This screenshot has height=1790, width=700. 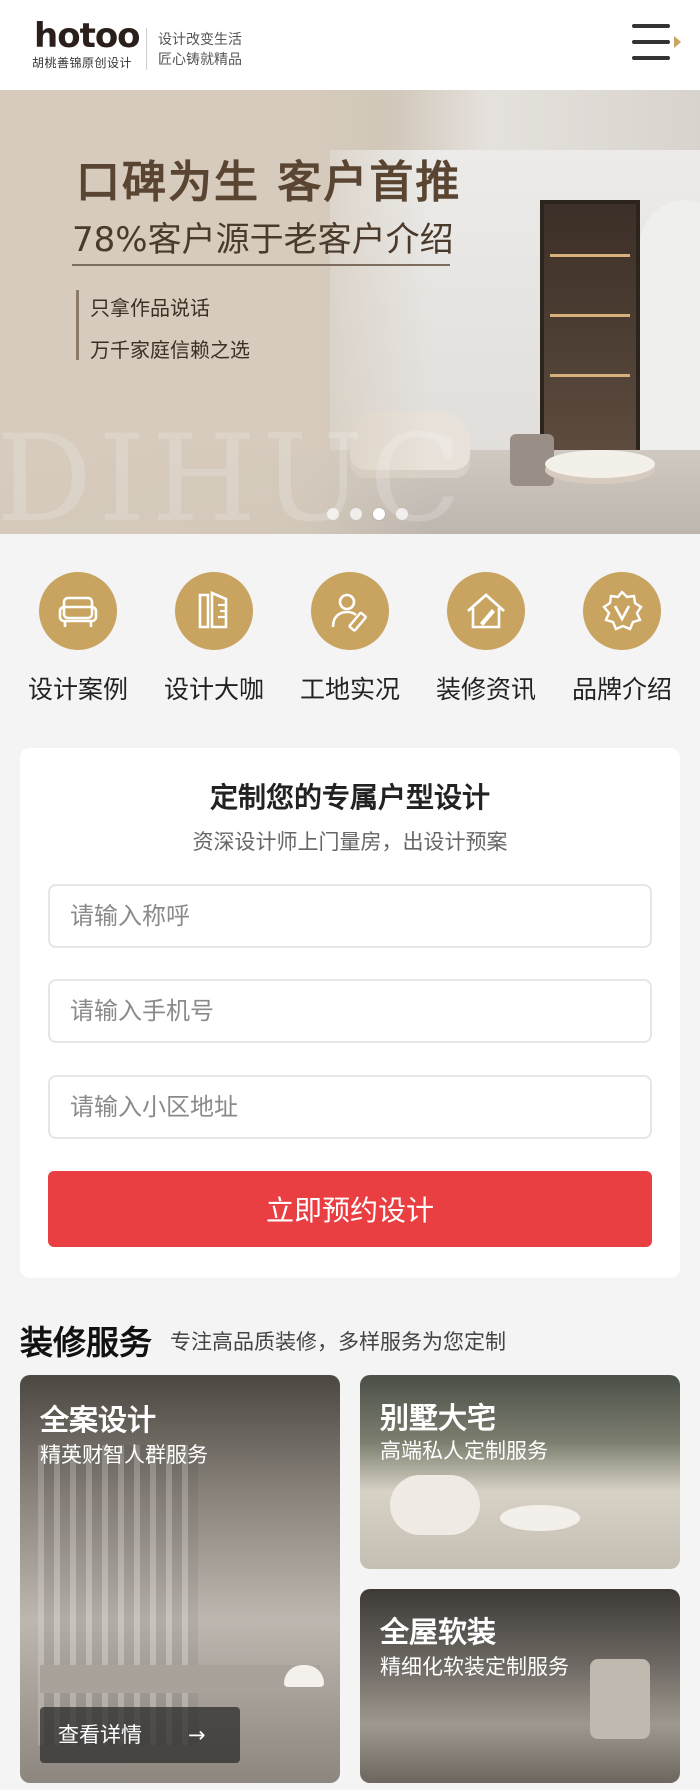 I want to click on category-brand: 品牌介绍, so click(x=622, y=635).